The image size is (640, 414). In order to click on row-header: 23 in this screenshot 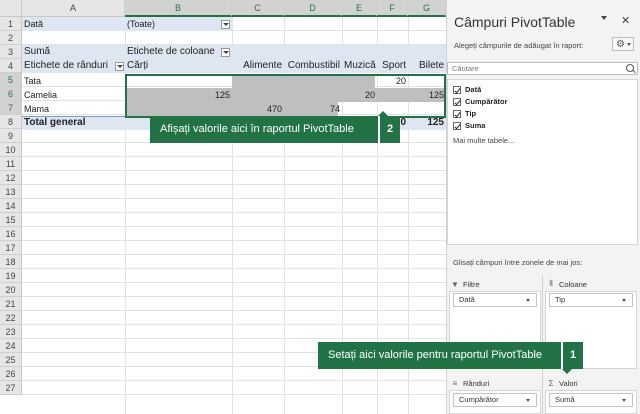, I will do `click(11, 332)`.